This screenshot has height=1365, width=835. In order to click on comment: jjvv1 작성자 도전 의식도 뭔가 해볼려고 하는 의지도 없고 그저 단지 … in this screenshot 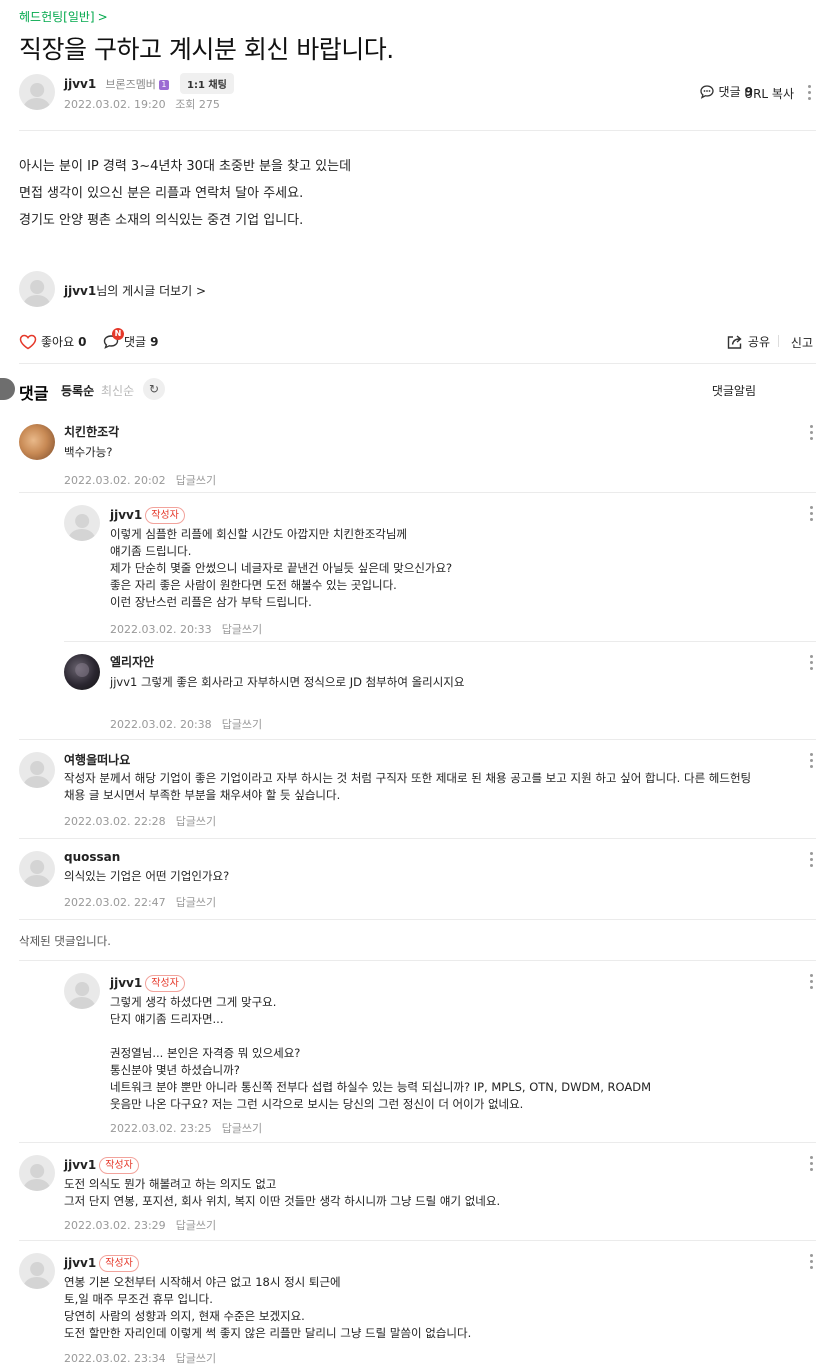, I will do `click(282, 1193)`.